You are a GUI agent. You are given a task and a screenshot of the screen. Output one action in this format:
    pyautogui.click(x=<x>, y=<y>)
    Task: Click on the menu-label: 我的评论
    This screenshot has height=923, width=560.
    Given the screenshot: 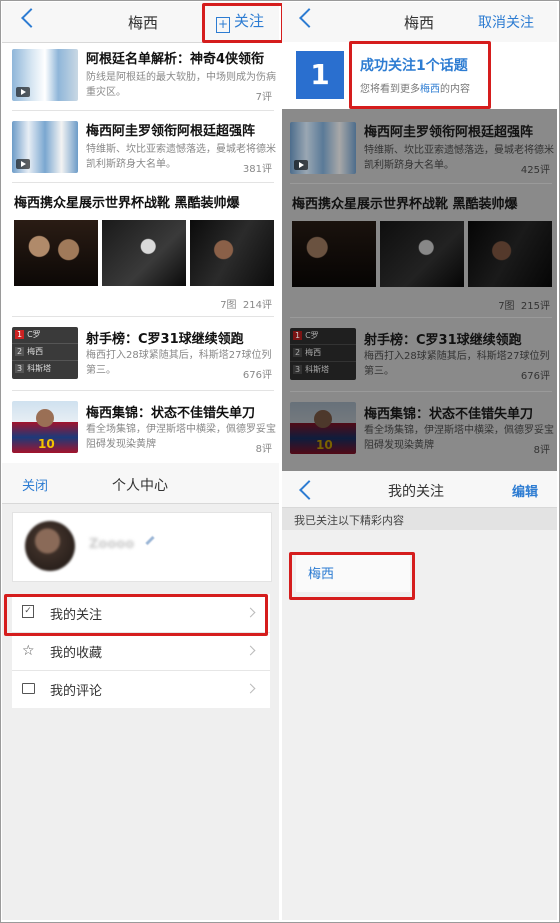 What is the action you would take?
    pyautogui.click(x=76, y=691)
    